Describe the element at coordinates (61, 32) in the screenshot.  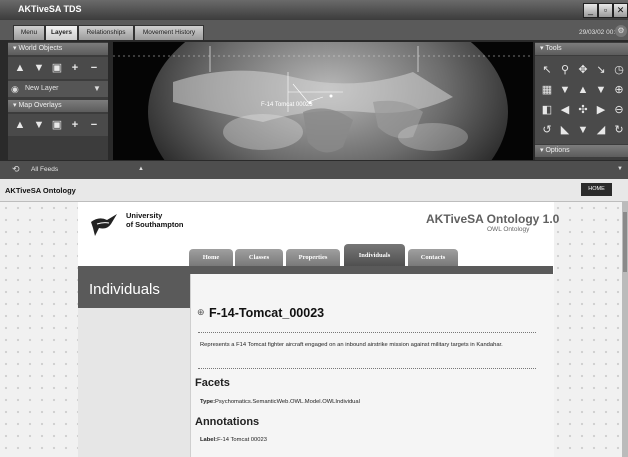
I see `tab-layers: Layers` at that location.